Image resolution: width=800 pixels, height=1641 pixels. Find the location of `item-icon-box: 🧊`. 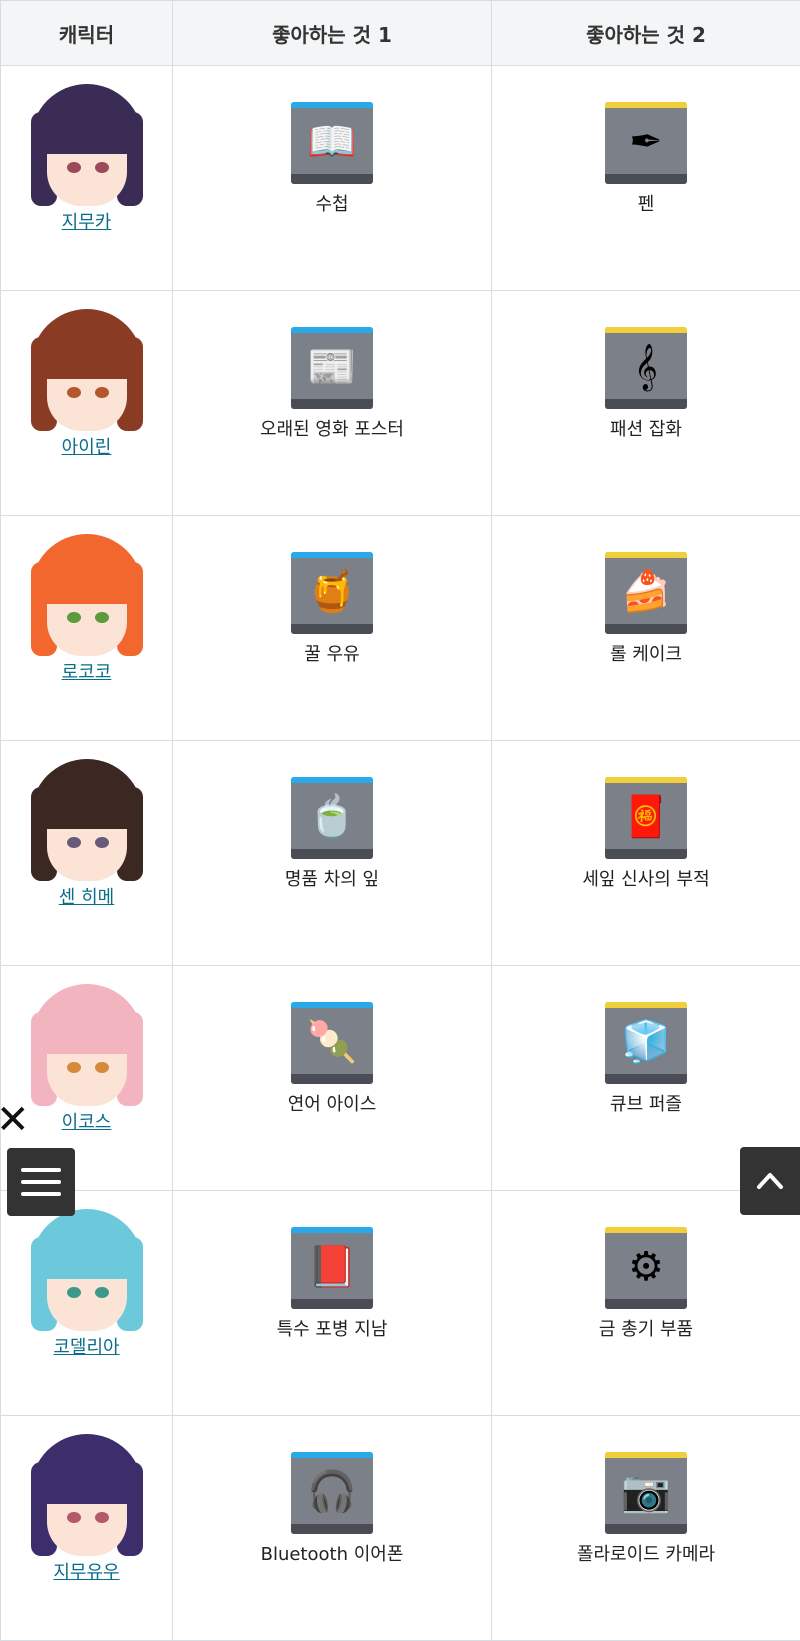

item-icon-box: 🧊 is located at coordinates (646, 1043).